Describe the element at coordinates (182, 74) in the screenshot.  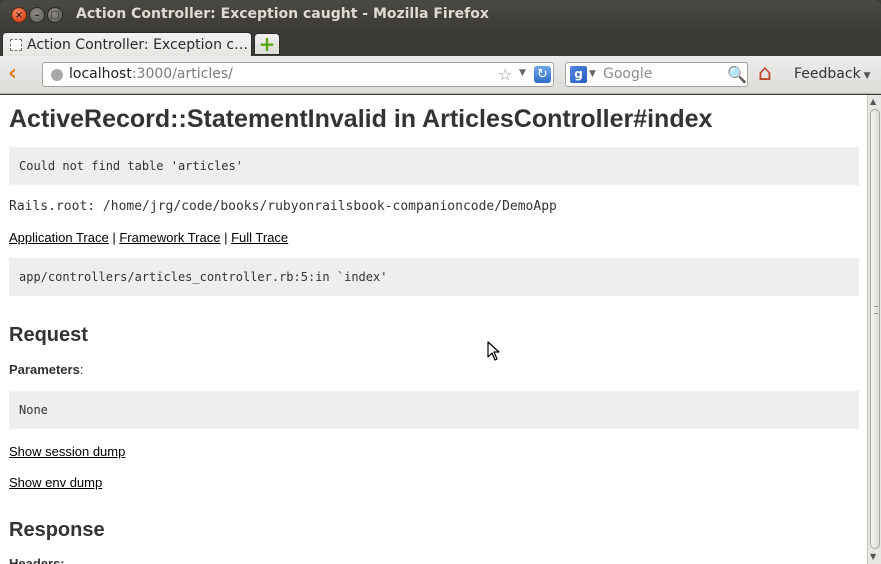
I see `url-path: :3000/articles/` at that location.